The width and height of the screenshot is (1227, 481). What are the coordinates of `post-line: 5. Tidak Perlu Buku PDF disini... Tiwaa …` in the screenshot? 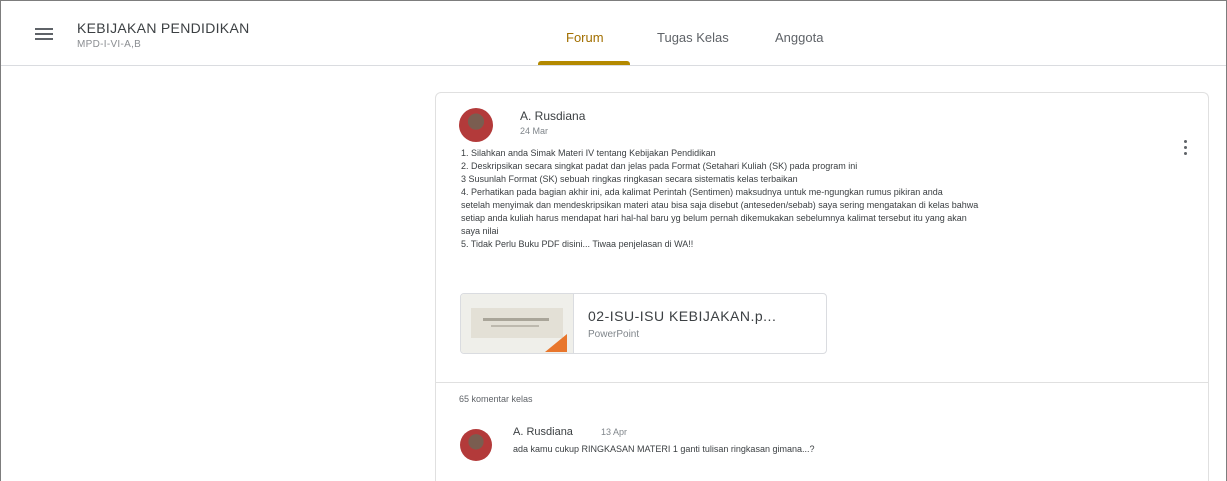 It's located at (577, 244).